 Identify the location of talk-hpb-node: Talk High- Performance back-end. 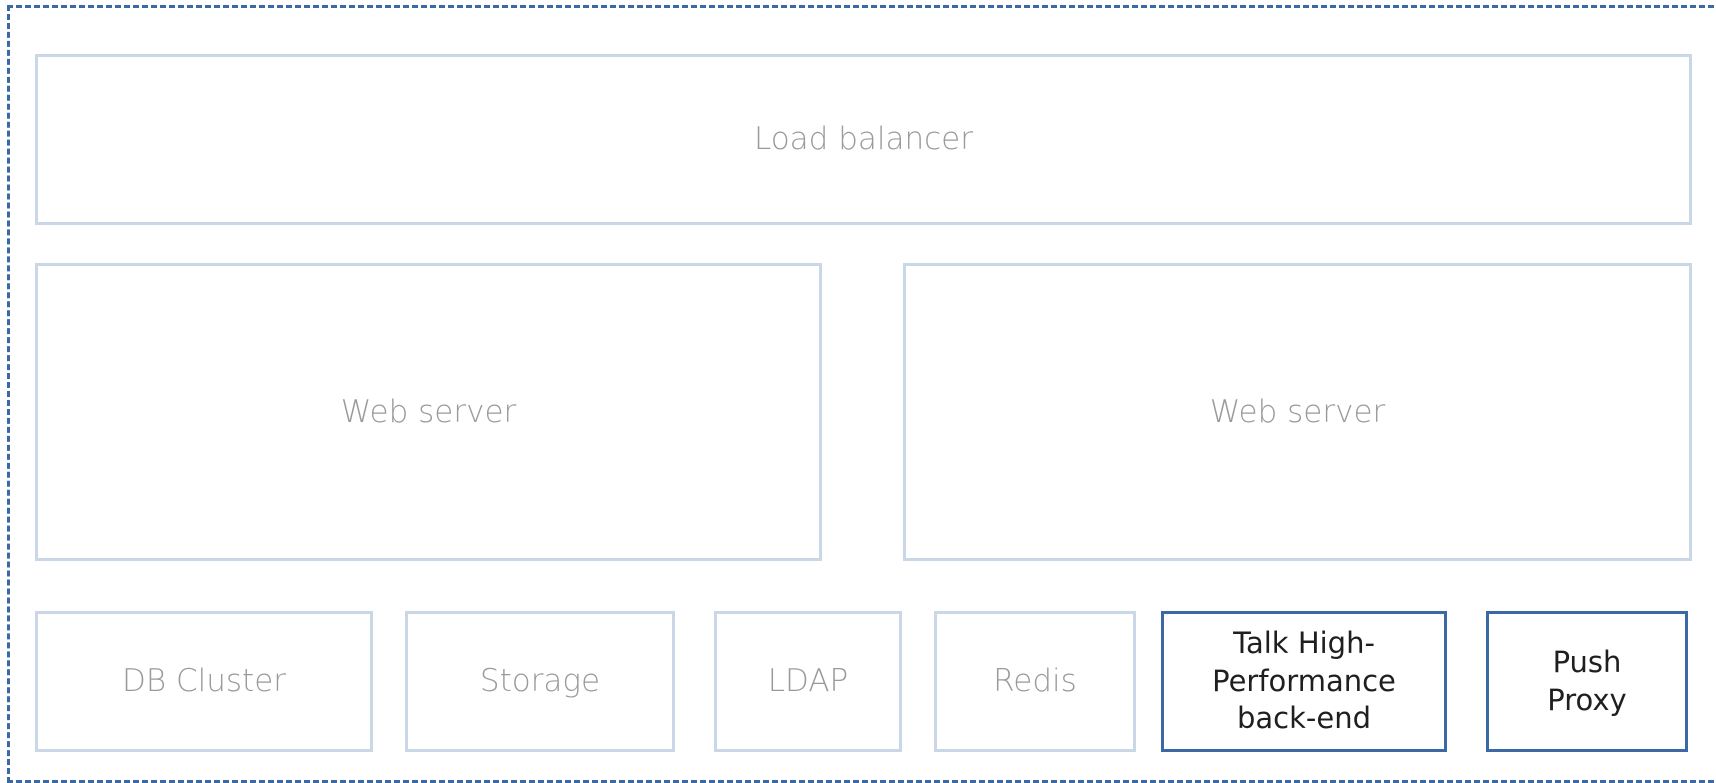
(1304, 681).